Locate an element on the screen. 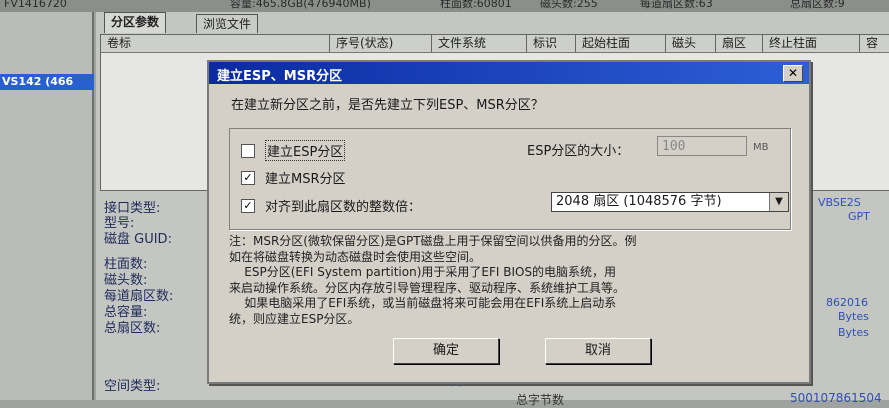 This screenshot has width=889, height=408. esp-size-label: ESP分区的大小： is located at coordinates (578, 151).